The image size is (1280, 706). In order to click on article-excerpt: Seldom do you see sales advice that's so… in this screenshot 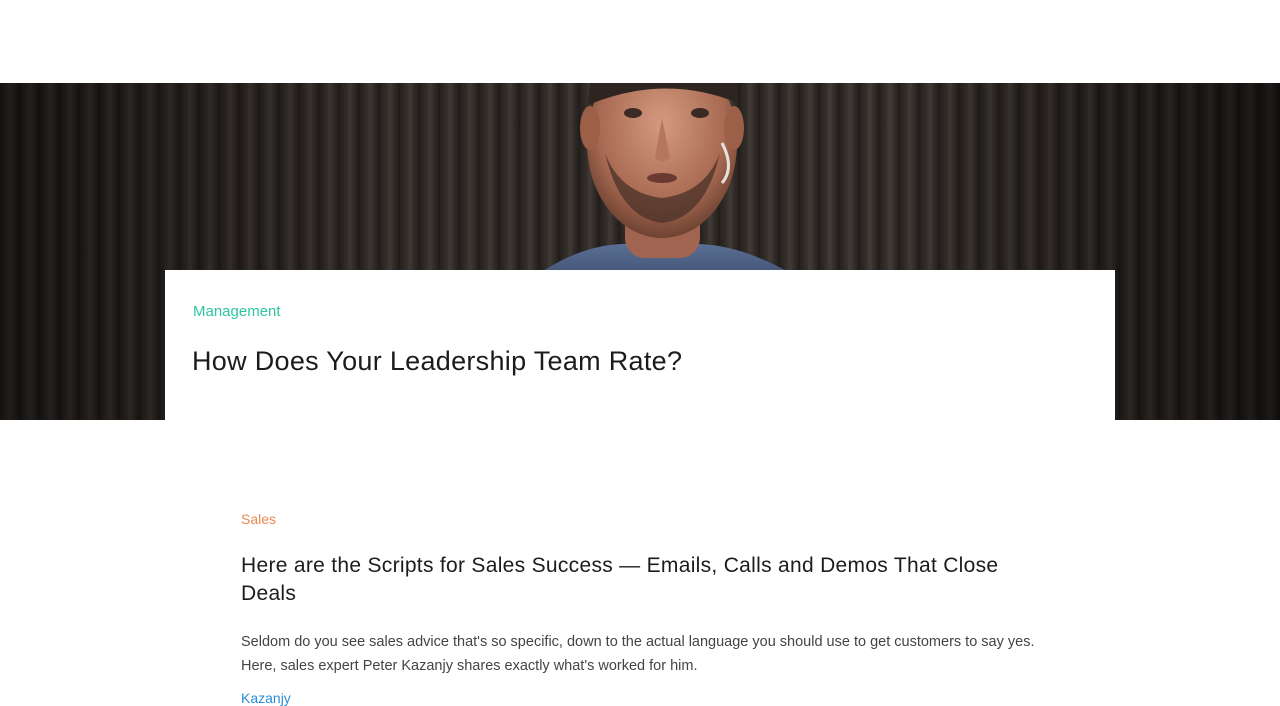, I will do `click(638, 654)`.